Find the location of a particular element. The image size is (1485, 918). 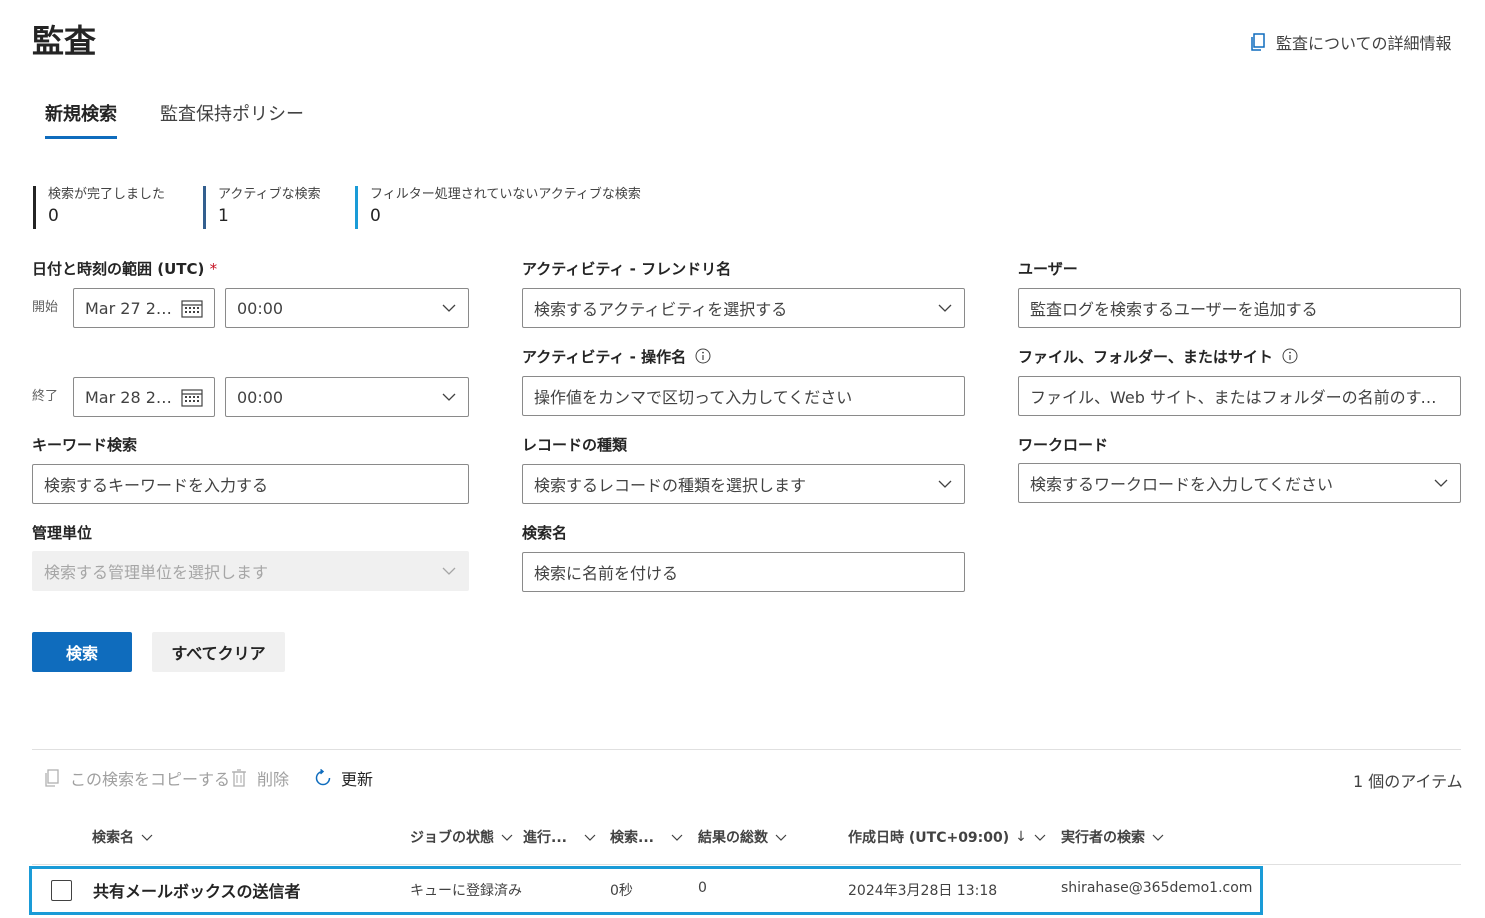

row-total-results: 0 is located at coordinates (702, 888).